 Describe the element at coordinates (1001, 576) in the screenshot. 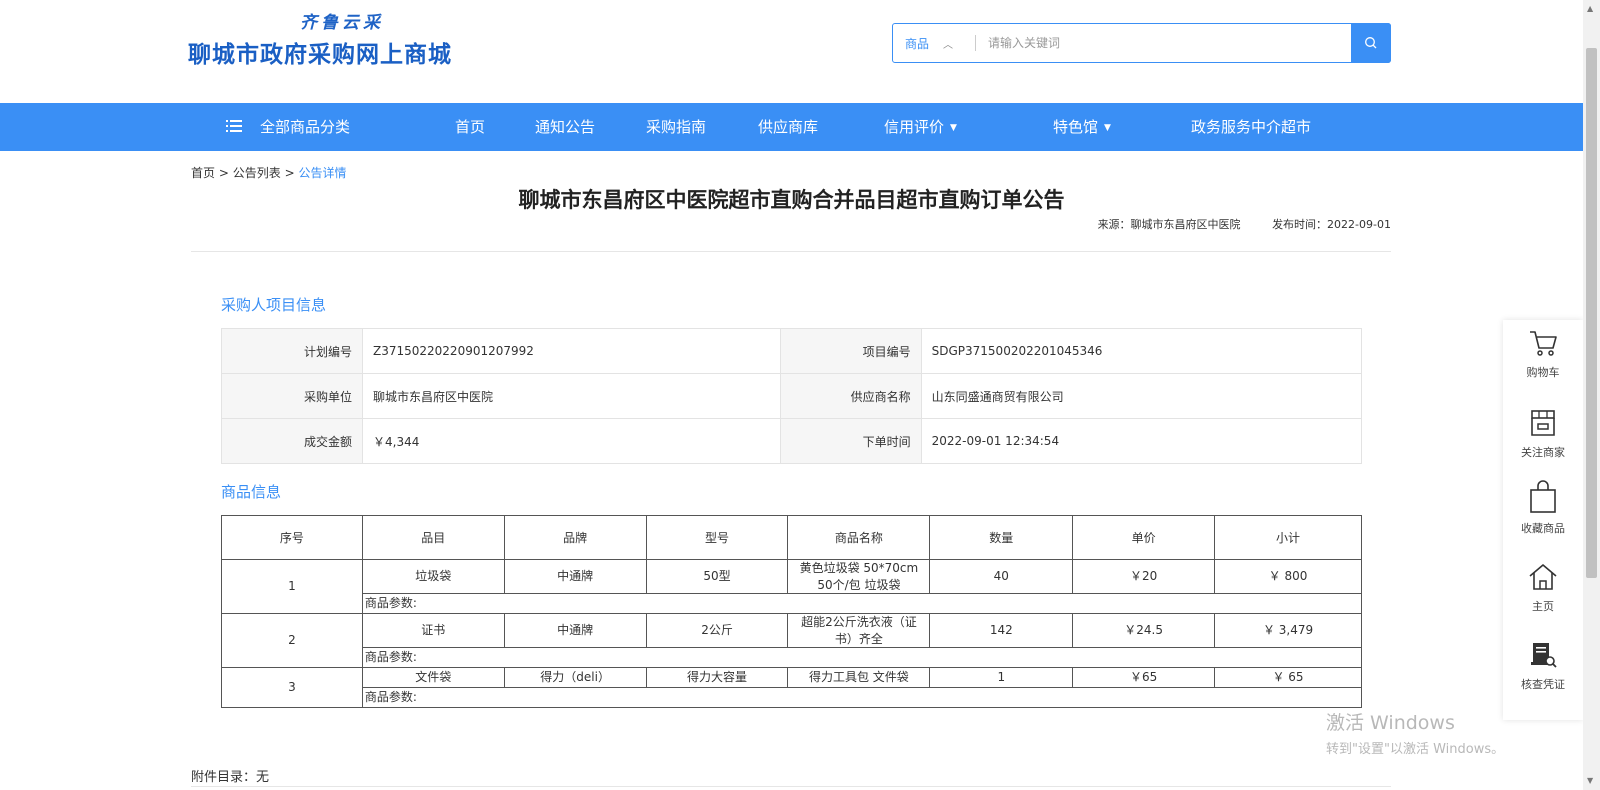

I see `cell-qty: 40` at that location.